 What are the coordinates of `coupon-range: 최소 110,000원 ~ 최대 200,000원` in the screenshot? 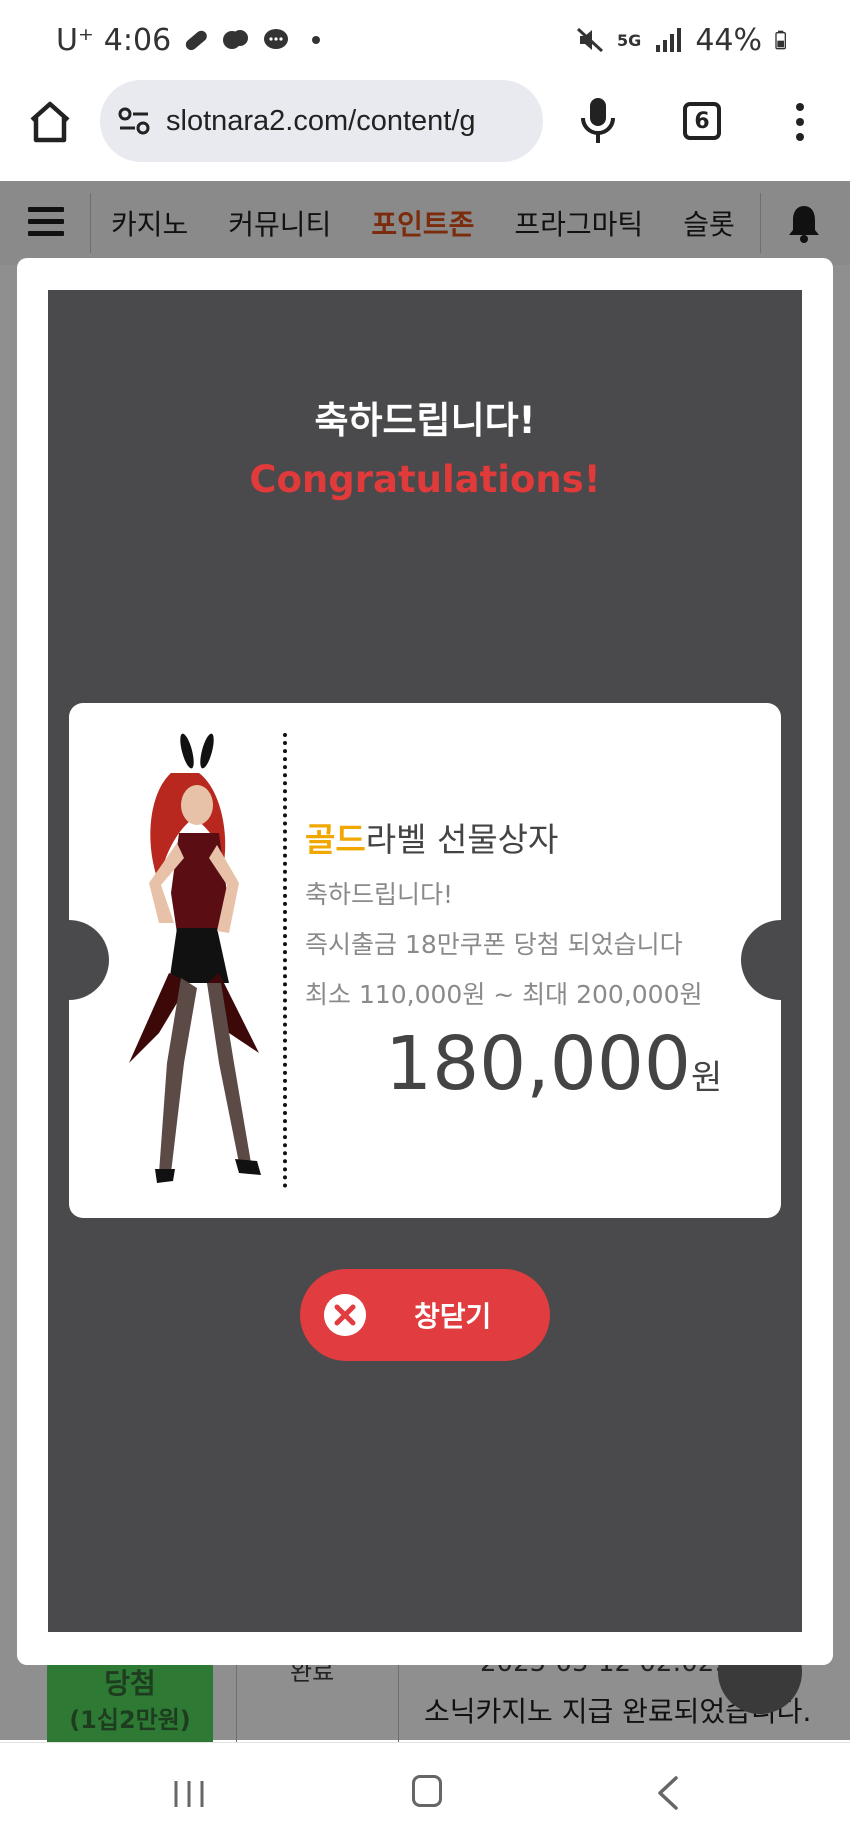 It's located at (504, 994).